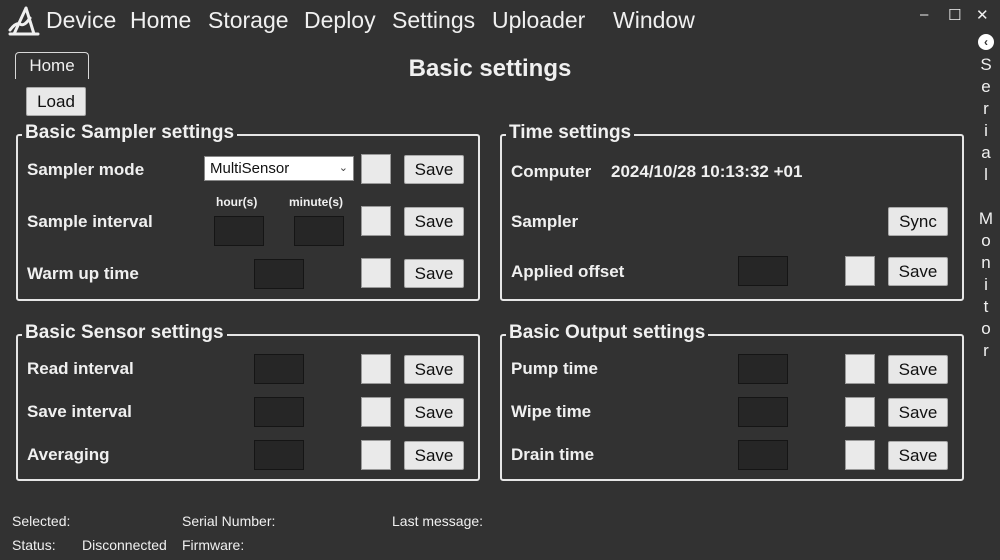  Describe the element at coordinates (124, 333) in the screenshot. I see `group-title: Basic Sensor settings` at that location.